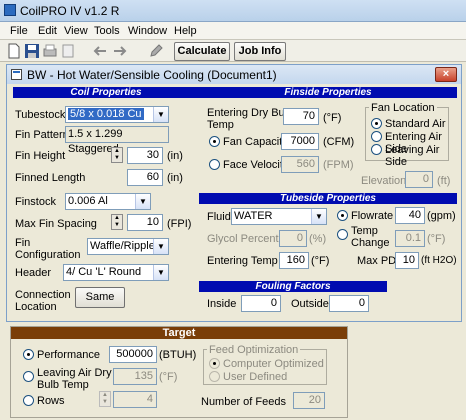 Image resolution: width=466 pixels, height=420 pixels. I want to click on temp-change-label-1: Temp, so click(364, 231).